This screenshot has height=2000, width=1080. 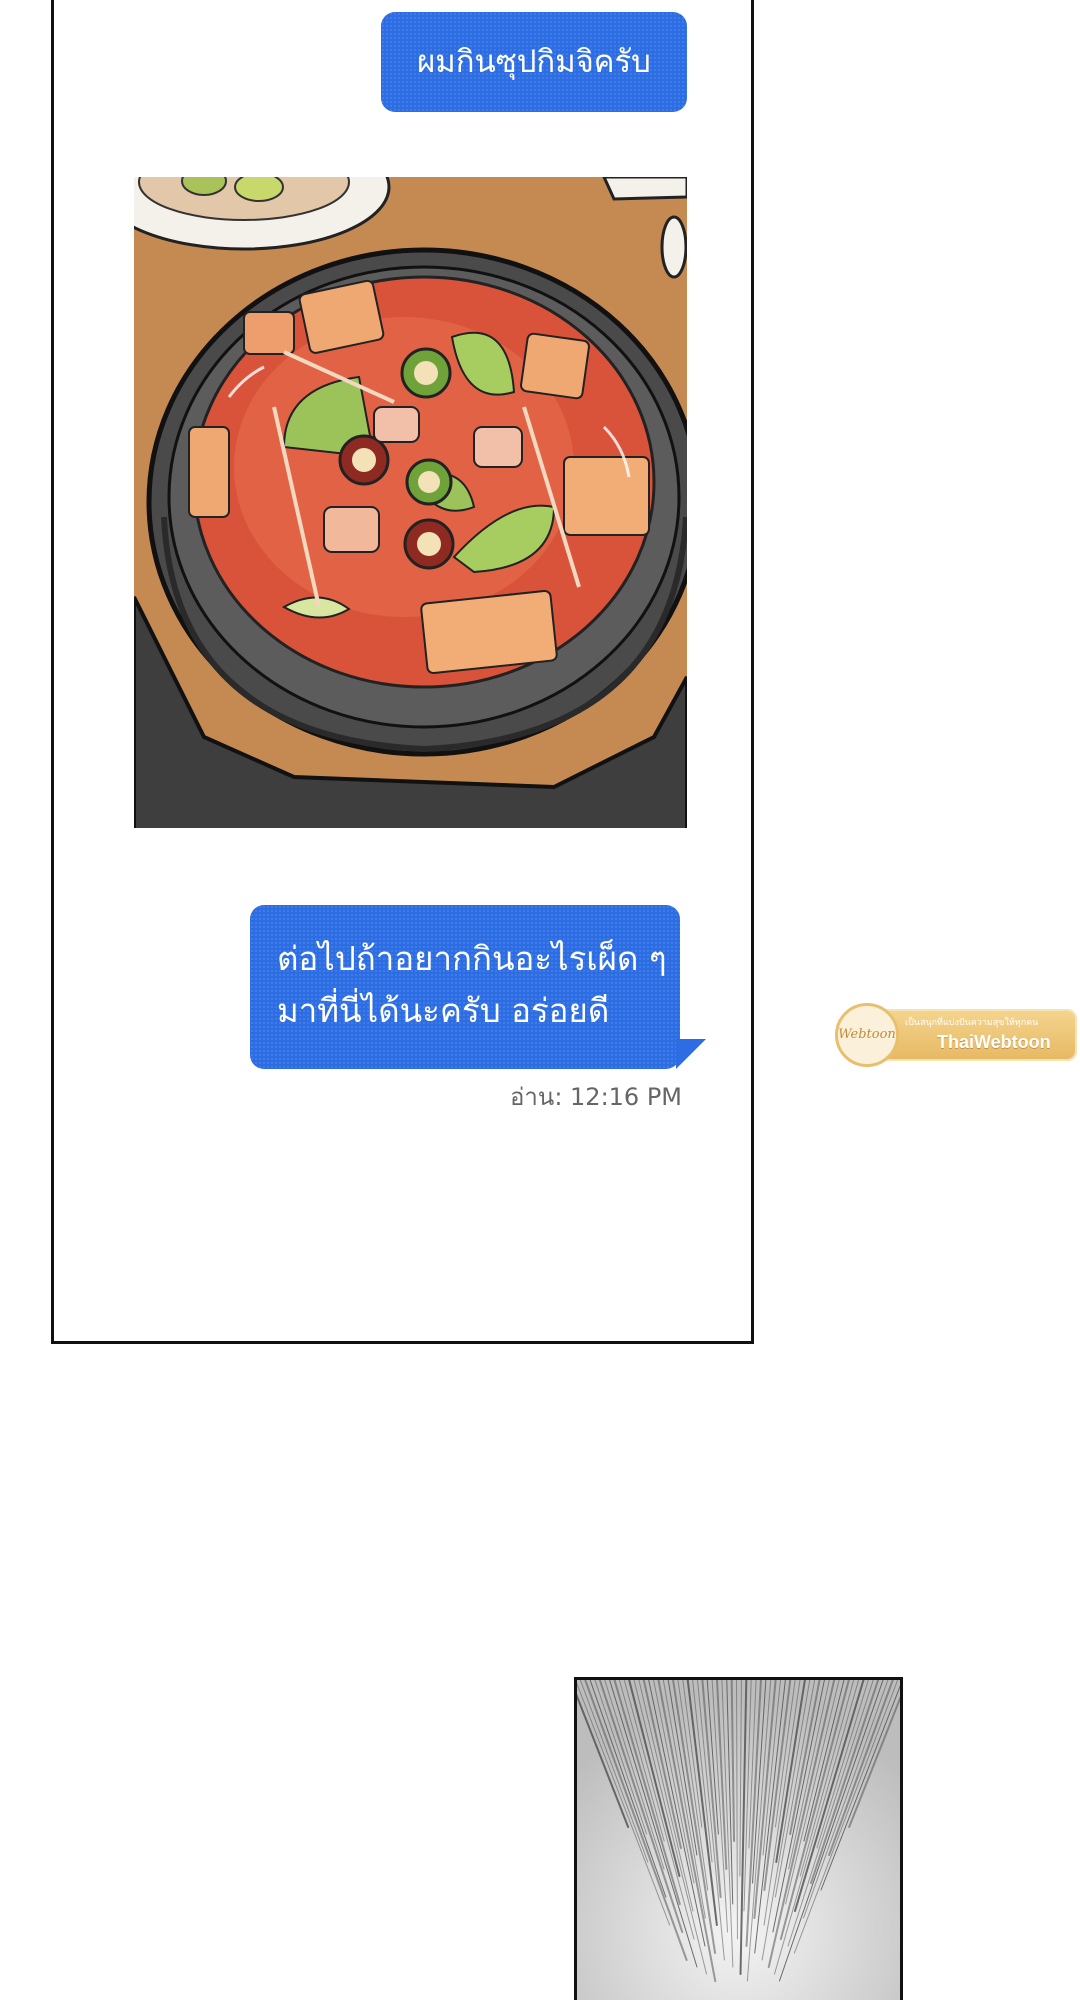 I want to click on watermark-tagline: เป็นสนุกที่แบ่งปันความสุขให้ทุกคน, so click(x=972, y=1023).